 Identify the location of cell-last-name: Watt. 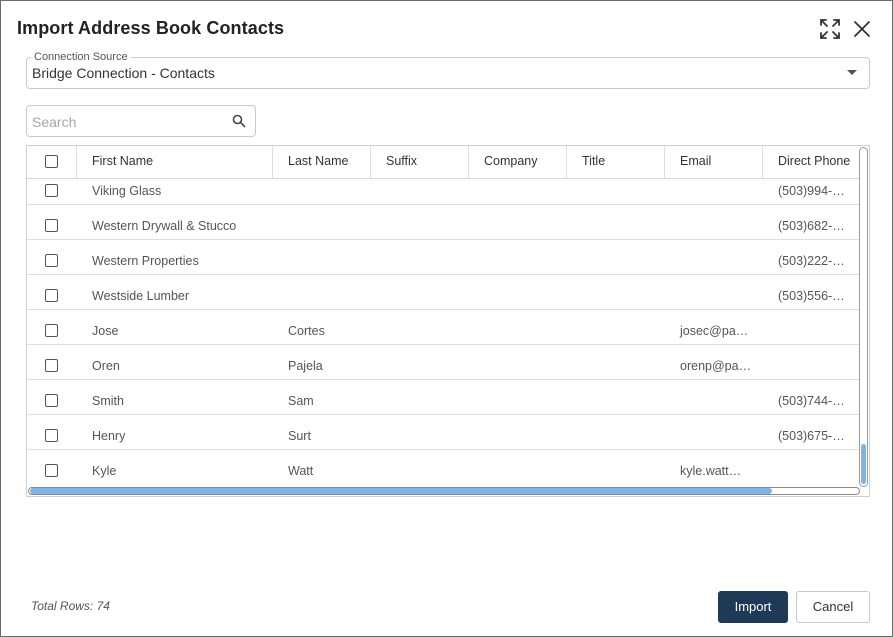
(301, 471).